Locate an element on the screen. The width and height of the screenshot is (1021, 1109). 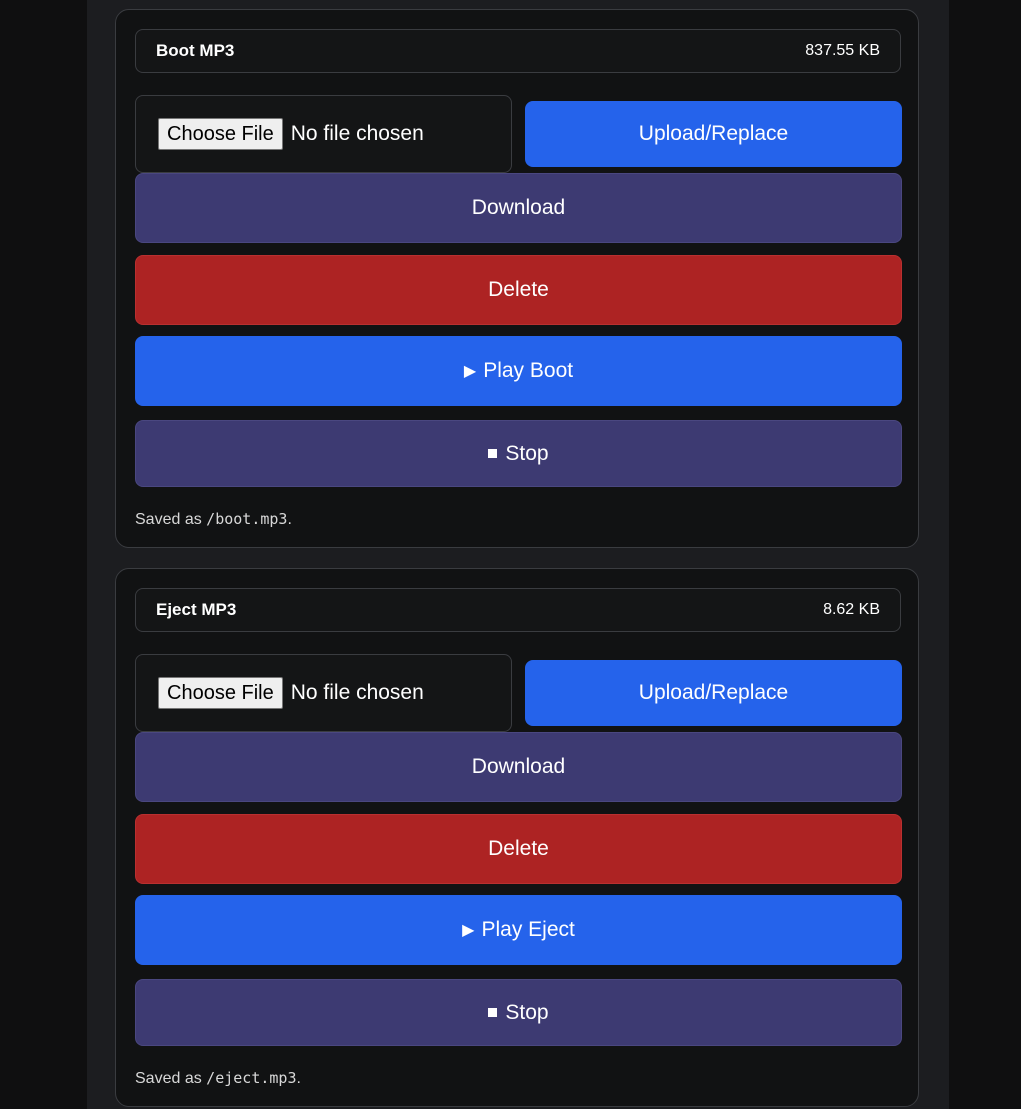
file-size: 837.55 KB is located at coordinates (842, 50).